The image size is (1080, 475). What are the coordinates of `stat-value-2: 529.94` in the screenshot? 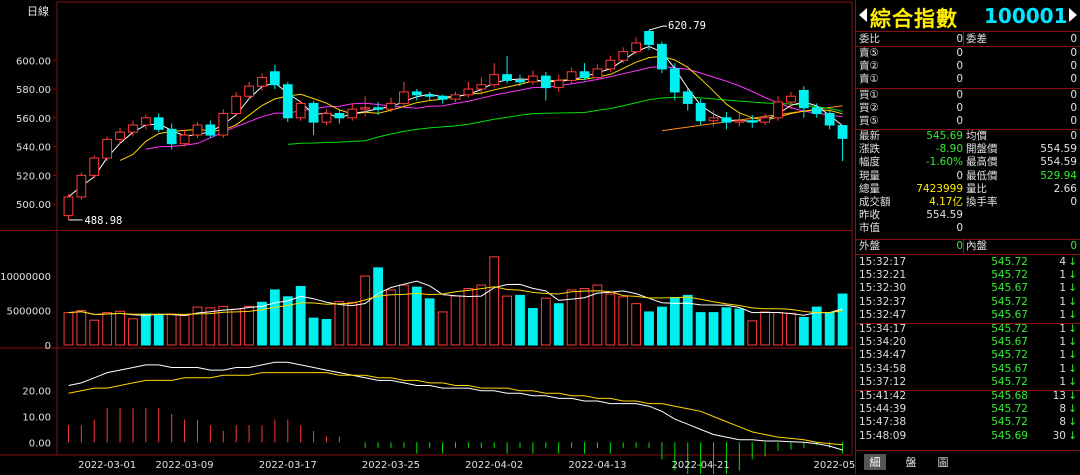 It's located at (1058, 175).